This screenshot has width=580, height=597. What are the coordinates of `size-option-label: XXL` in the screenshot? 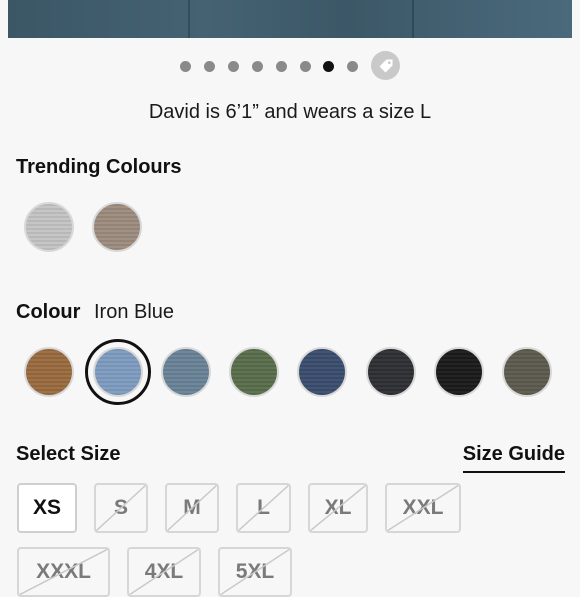 It's located at (423, 507).